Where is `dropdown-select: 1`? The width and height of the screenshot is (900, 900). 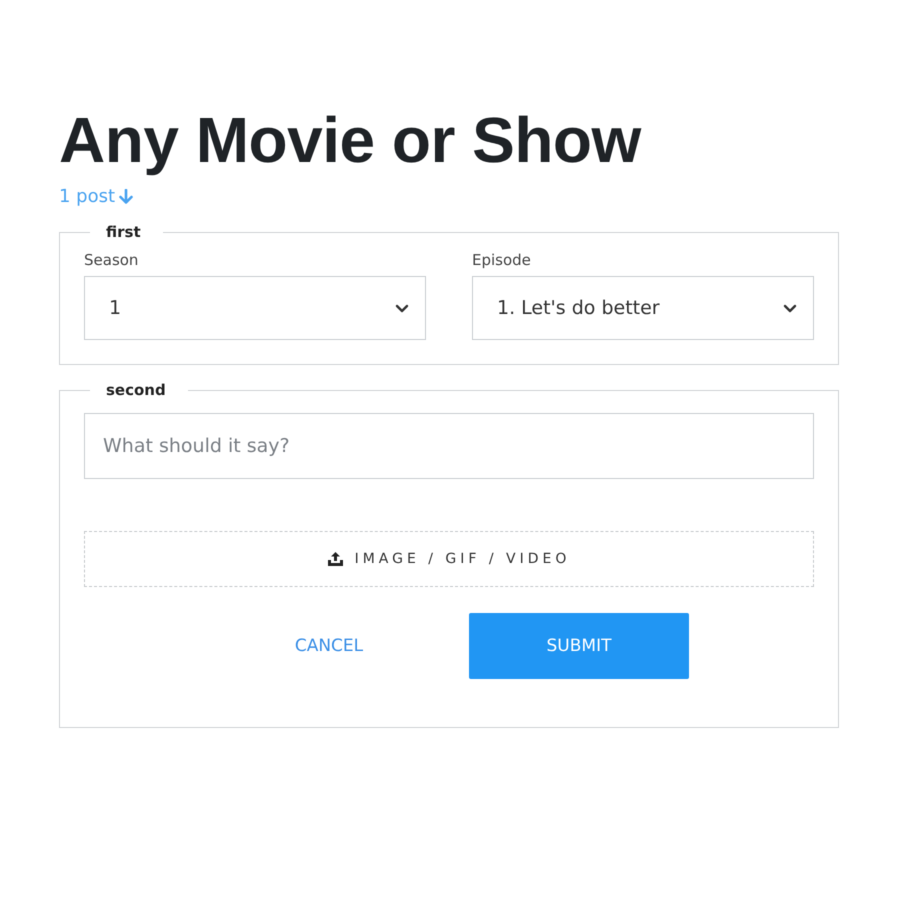
dropdown-select: 1 is located at coordinates (255, 308).